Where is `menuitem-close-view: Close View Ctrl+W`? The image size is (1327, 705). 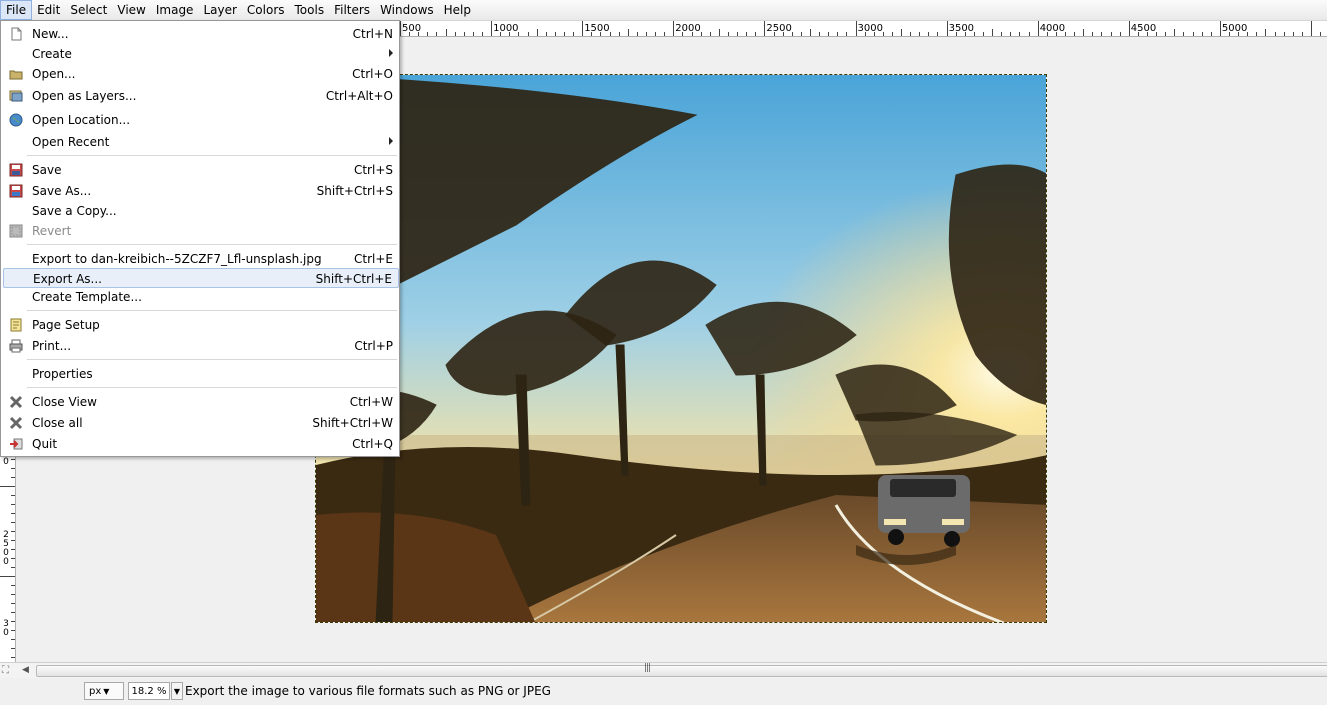
menuitem-close-view: Close View Ctrl+W is located at coordinates (201, 402).